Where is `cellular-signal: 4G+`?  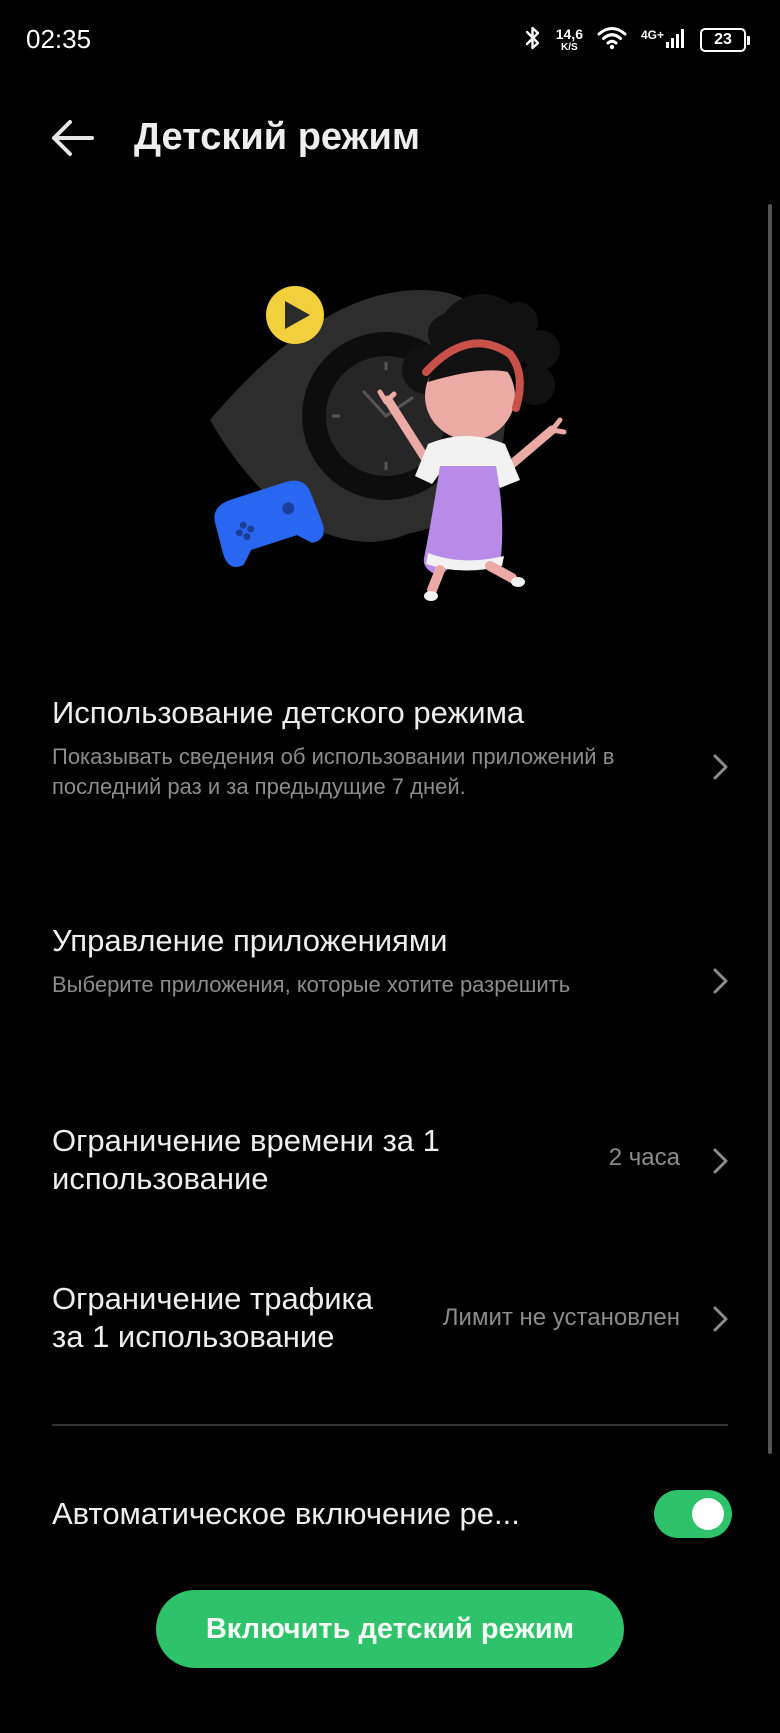
cellular-signal: 4G+ is located at coordinates (663, 40).